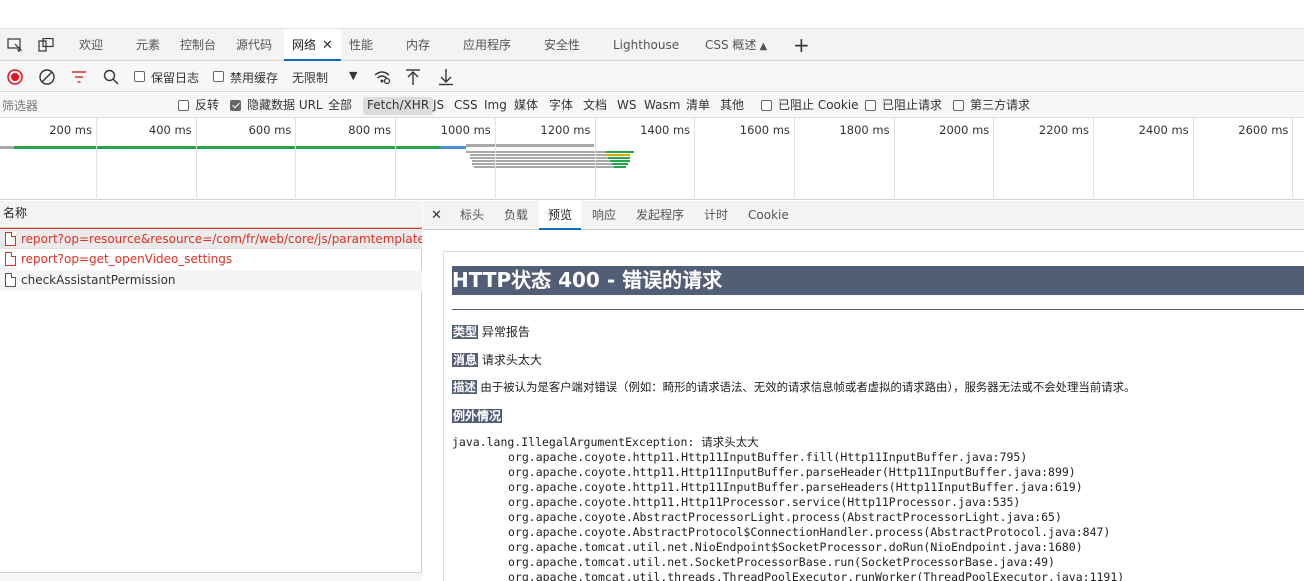  What do you see at coordinates (218, 76) in the screenshot?
I see `disable-cache-checkbox` at bounding box center [218, 76].